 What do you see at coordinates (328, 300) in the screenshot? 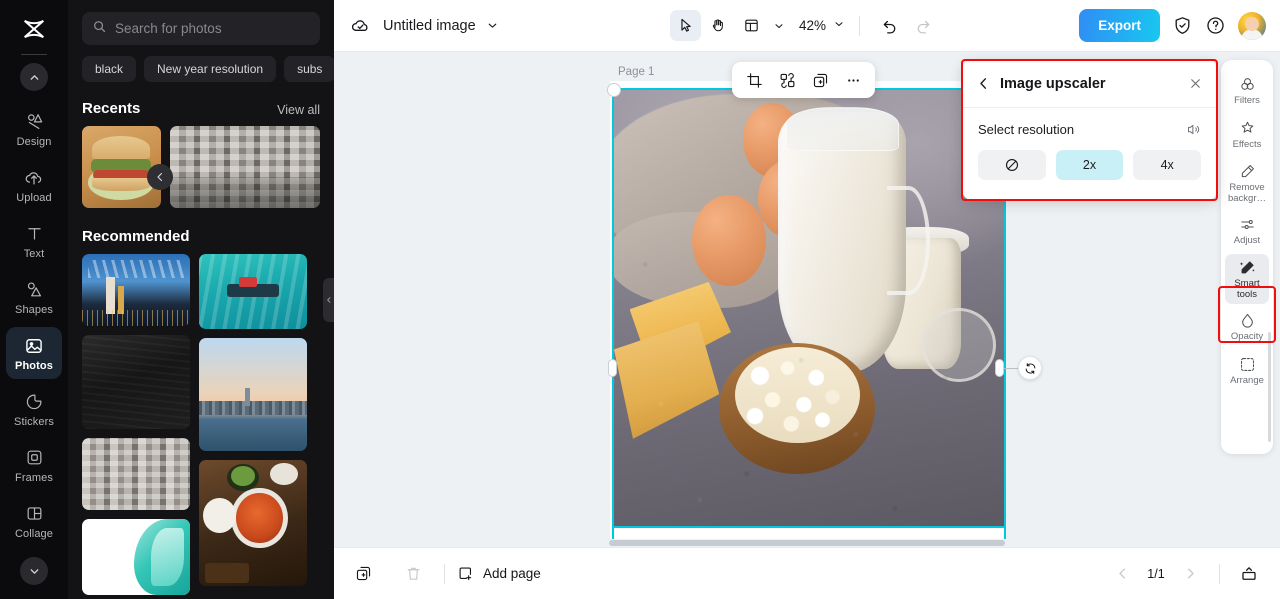
I see `panel-collapse-button` at bounding box center [328, 300].